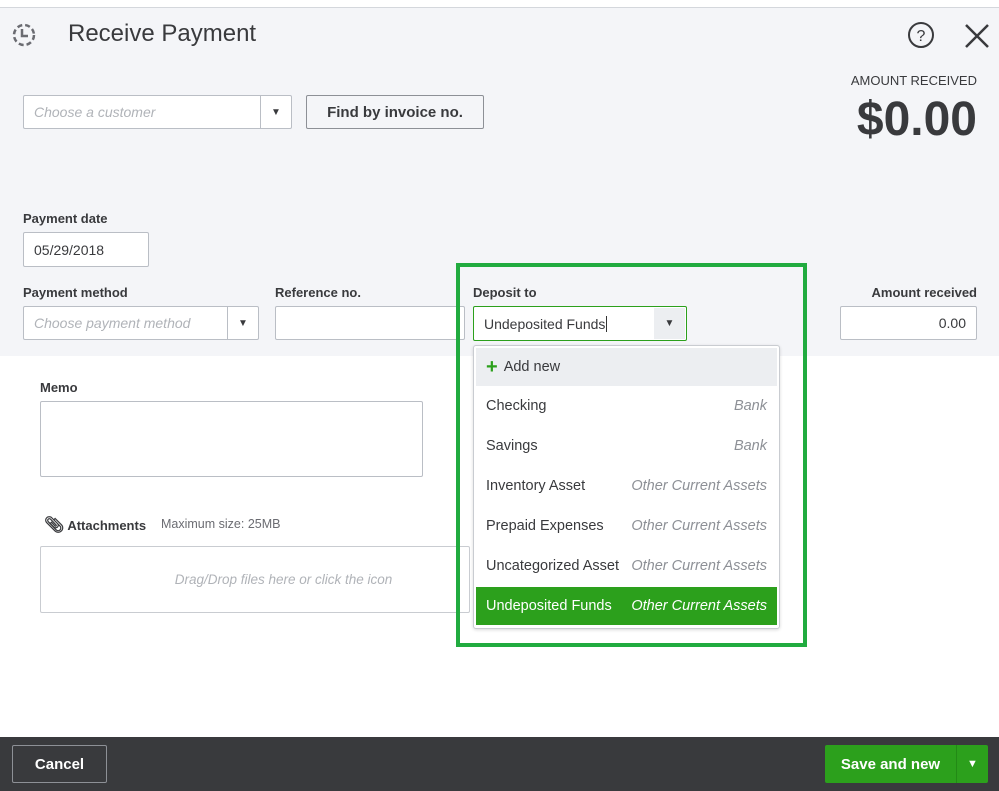 The image size is (999, 791). I want to click on payment-method-placeholder: Choose payment method, so click(112, 323).